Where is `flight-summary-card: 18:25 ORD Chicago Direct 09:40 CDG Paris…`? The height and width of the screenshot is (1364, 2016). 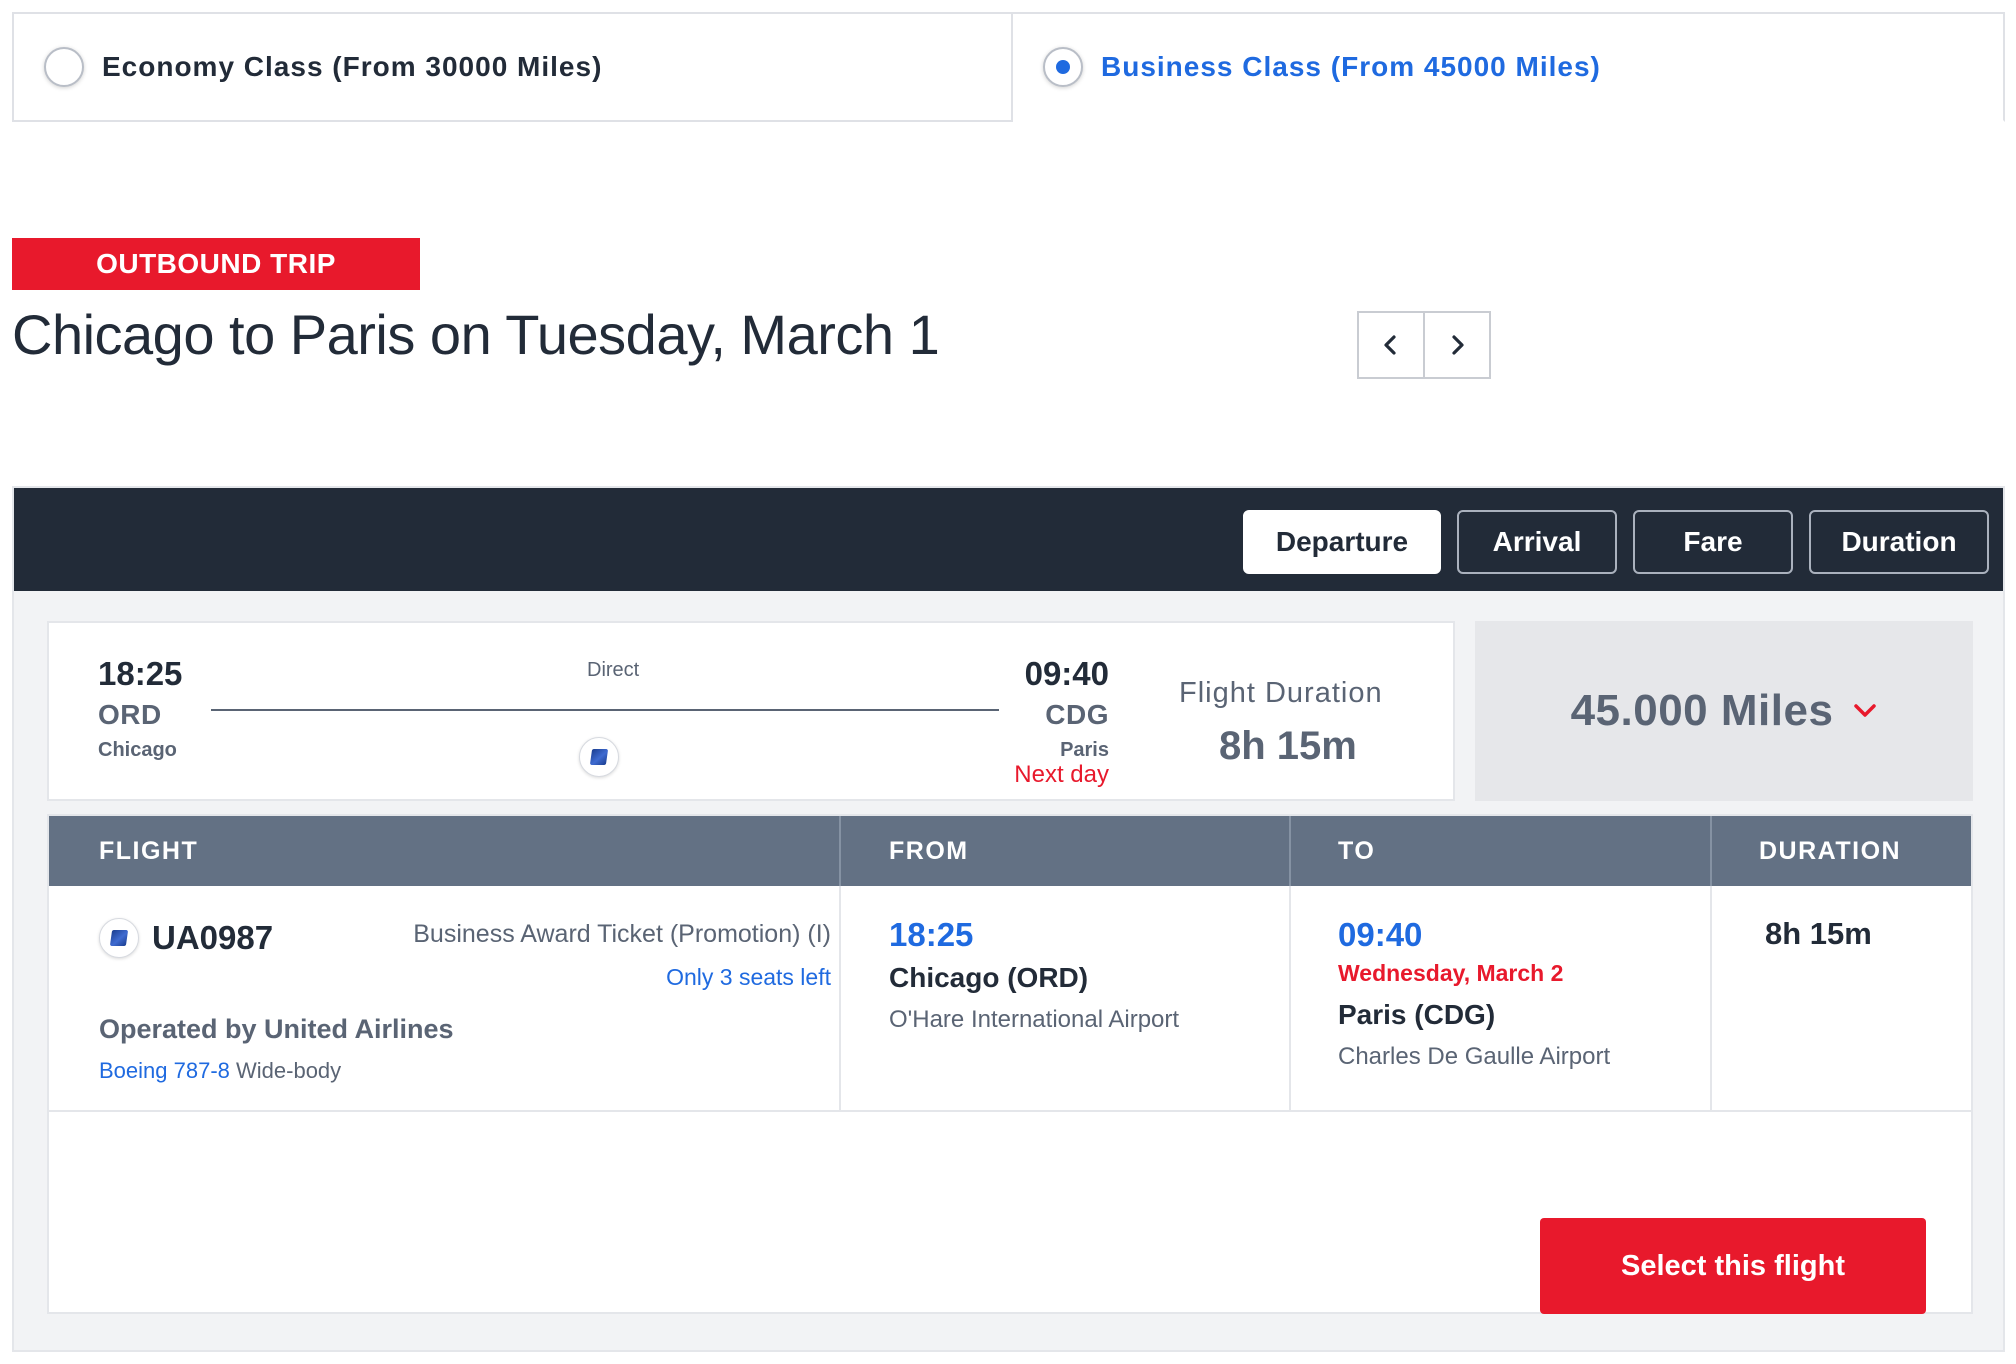 flight-summary-card: 18:25 ORD Chicago Direct 09:40 CDG Paris… is located at coordinates (751, 711).